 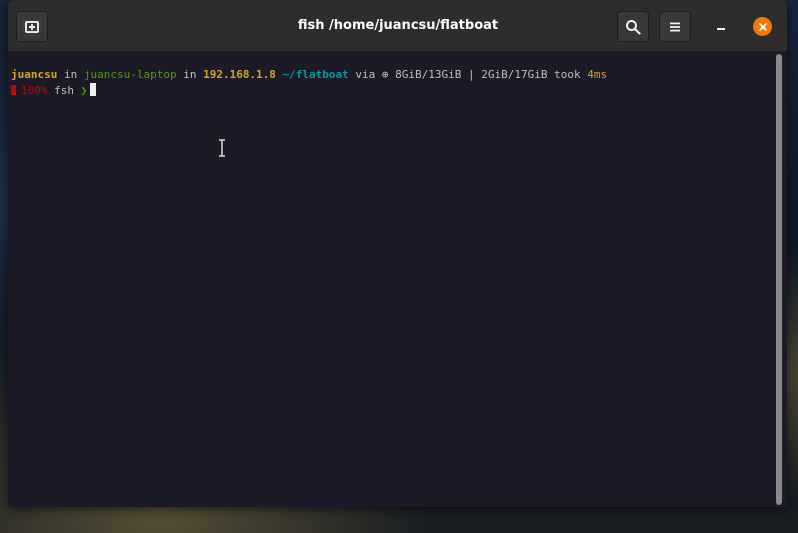 I want to click on menu-button, so click(x=675, y=26).